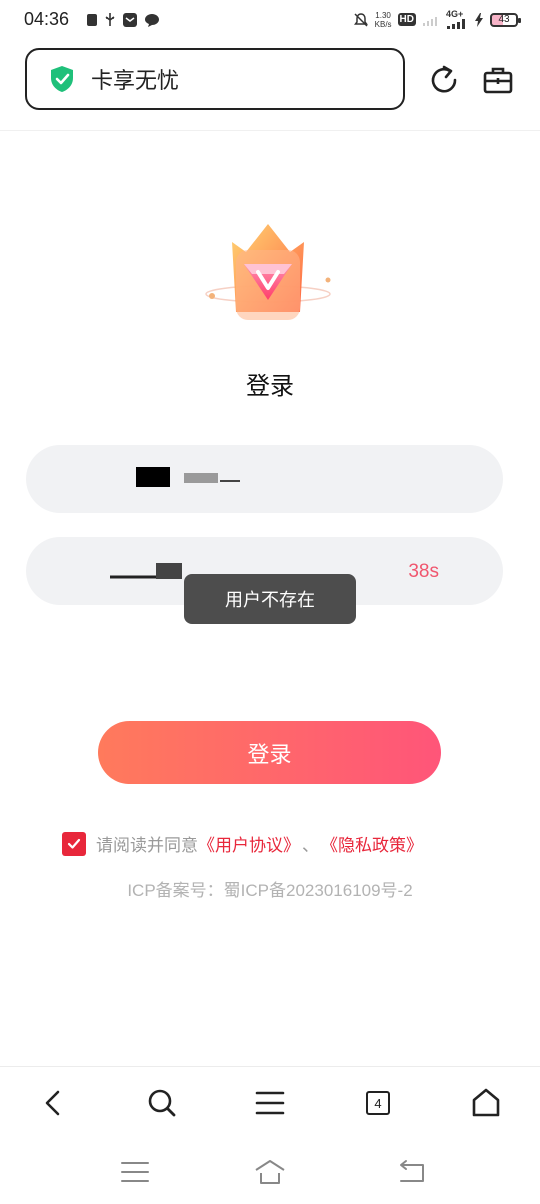 This screenshot has width=540, height=1204. I want to click on system-nav-bar, so click(270, 1172).